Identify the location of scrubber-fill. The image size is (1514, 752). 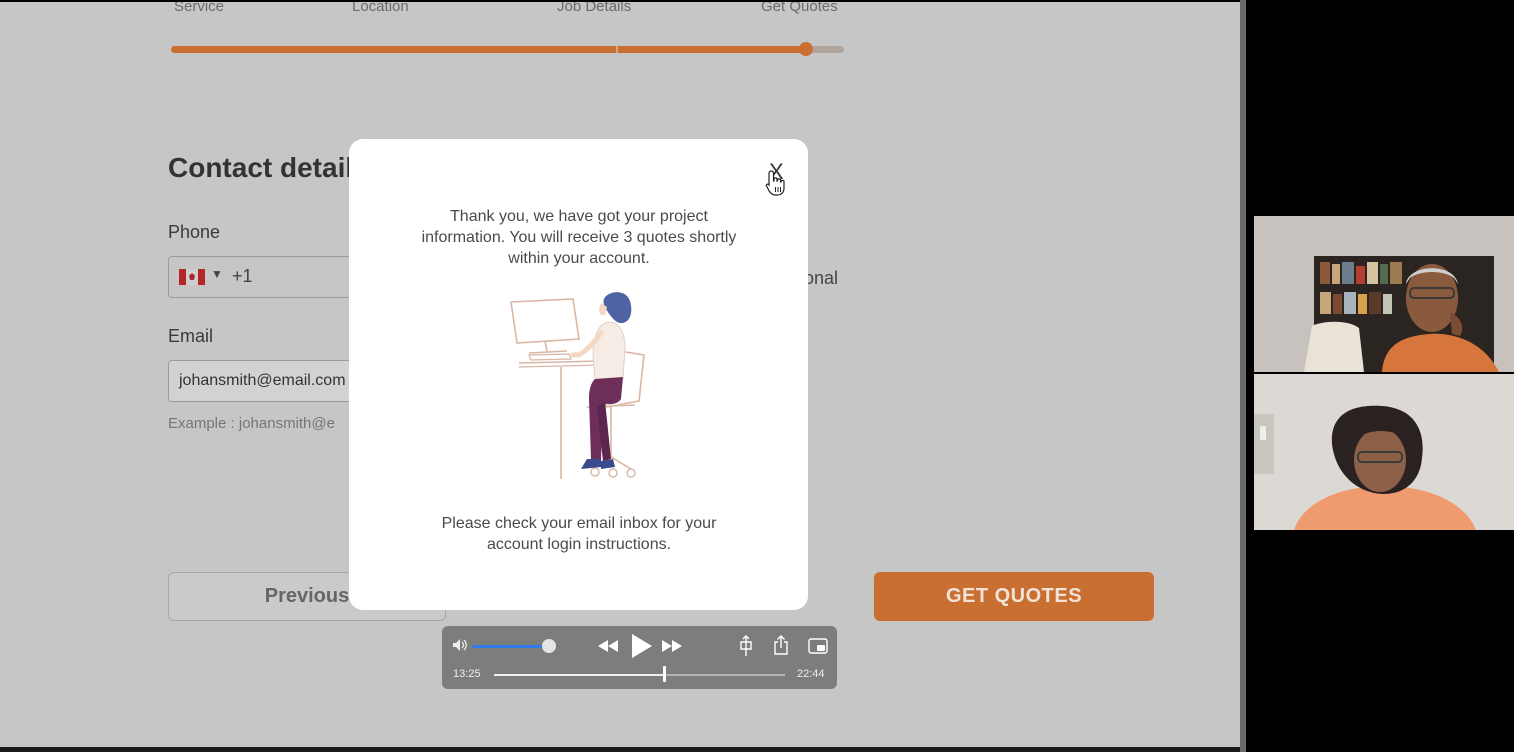
(580, 675).